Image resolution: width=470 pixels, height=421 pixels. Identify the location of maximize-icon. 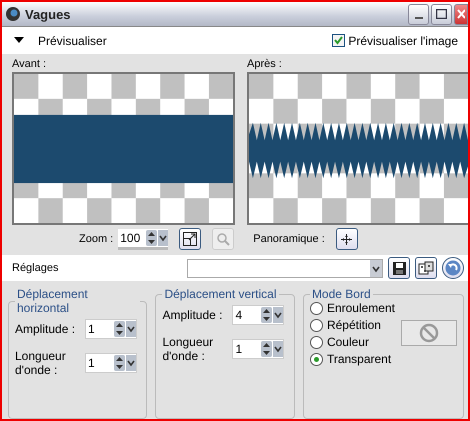
(441, 14).